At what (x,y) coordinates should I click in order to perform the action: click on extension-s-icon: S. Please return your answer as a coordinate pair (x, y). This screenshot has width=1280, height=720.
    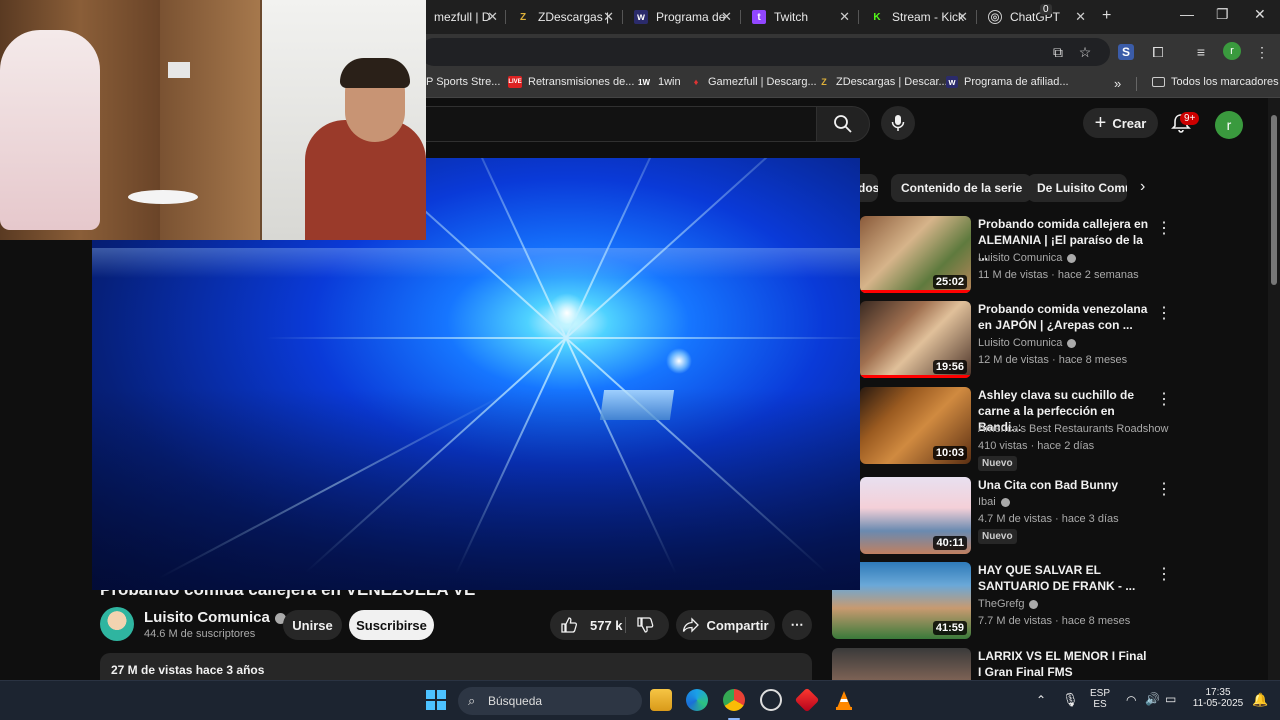
    Looking at the image, I should click on (1126, 52).